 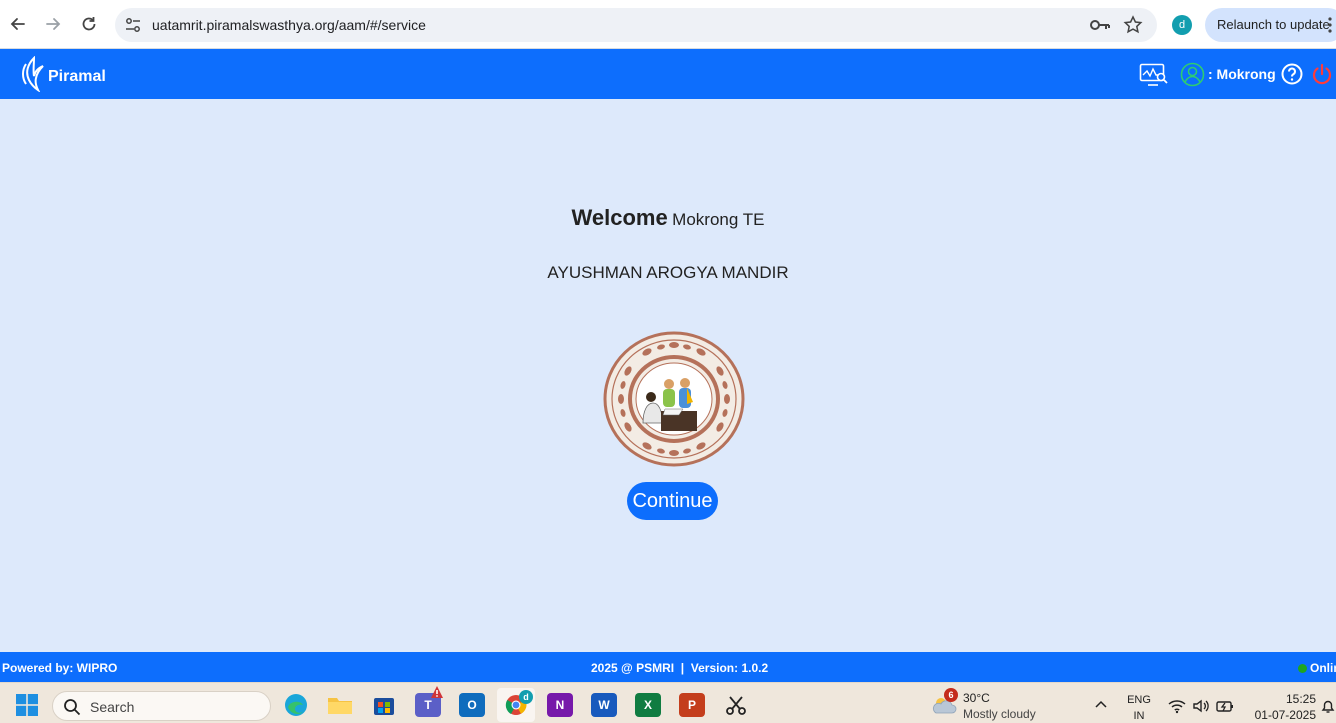 What do you see at coordinates (72, 707) in the screenshot?
I see `search-icon` at bounding box center [72, 707].